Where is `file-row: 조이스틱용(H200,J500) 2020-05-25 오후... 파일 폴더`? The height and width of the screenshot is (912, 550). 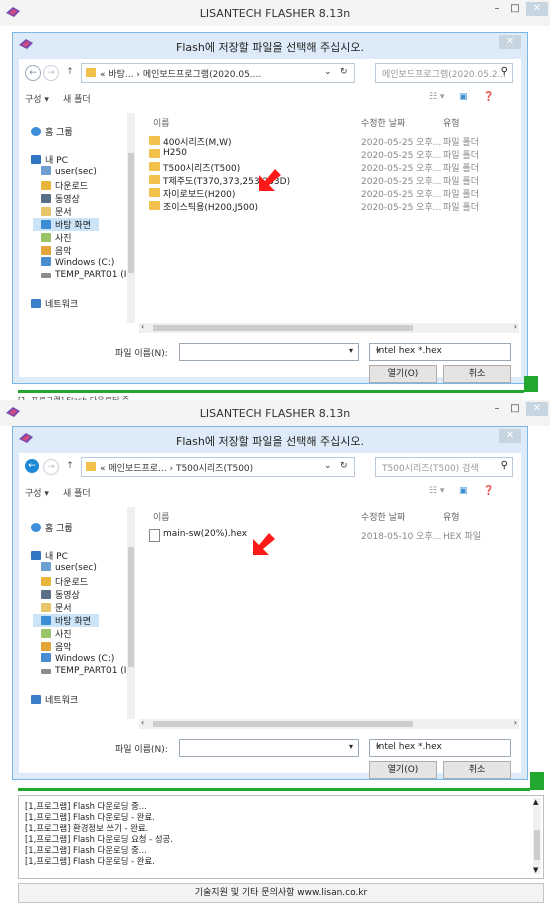
file-row: 조이스틱용(H200,J500) 2020-05-25 오후... 파일 폴더 is located at coordinates (333, 206).